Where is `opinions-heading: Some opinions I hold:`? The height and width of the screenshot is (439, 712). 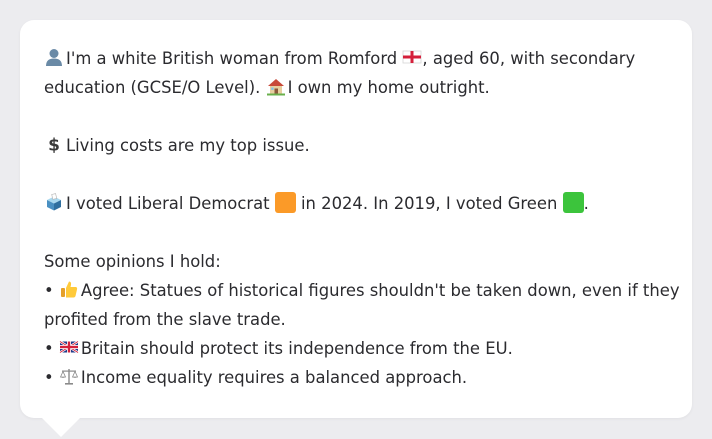
opinions-heading: Some opinions I hold: is located at coordinates (132, 261).